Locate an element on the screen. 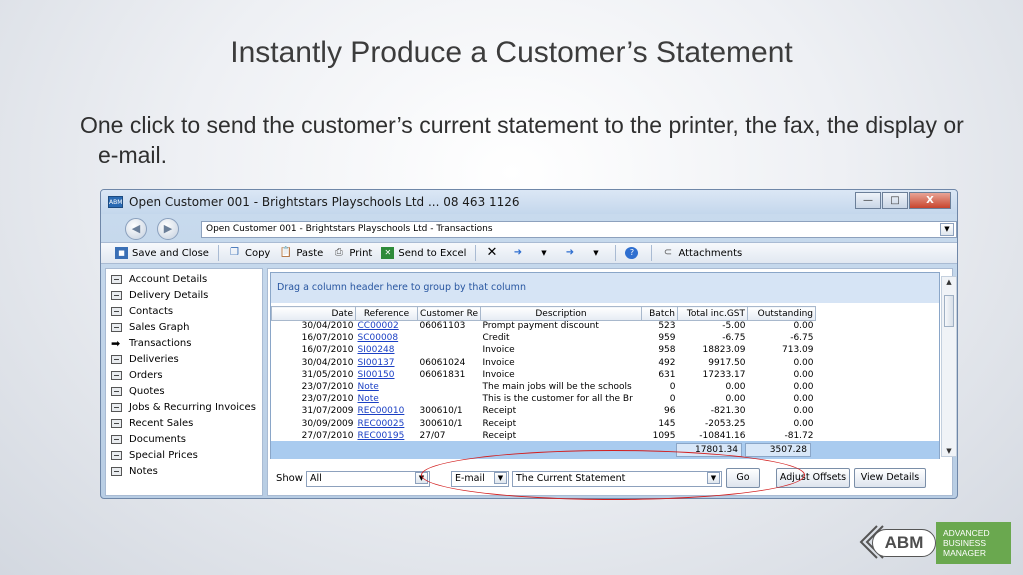  reference-link: REC00010 is located at coordinates (387, 412).